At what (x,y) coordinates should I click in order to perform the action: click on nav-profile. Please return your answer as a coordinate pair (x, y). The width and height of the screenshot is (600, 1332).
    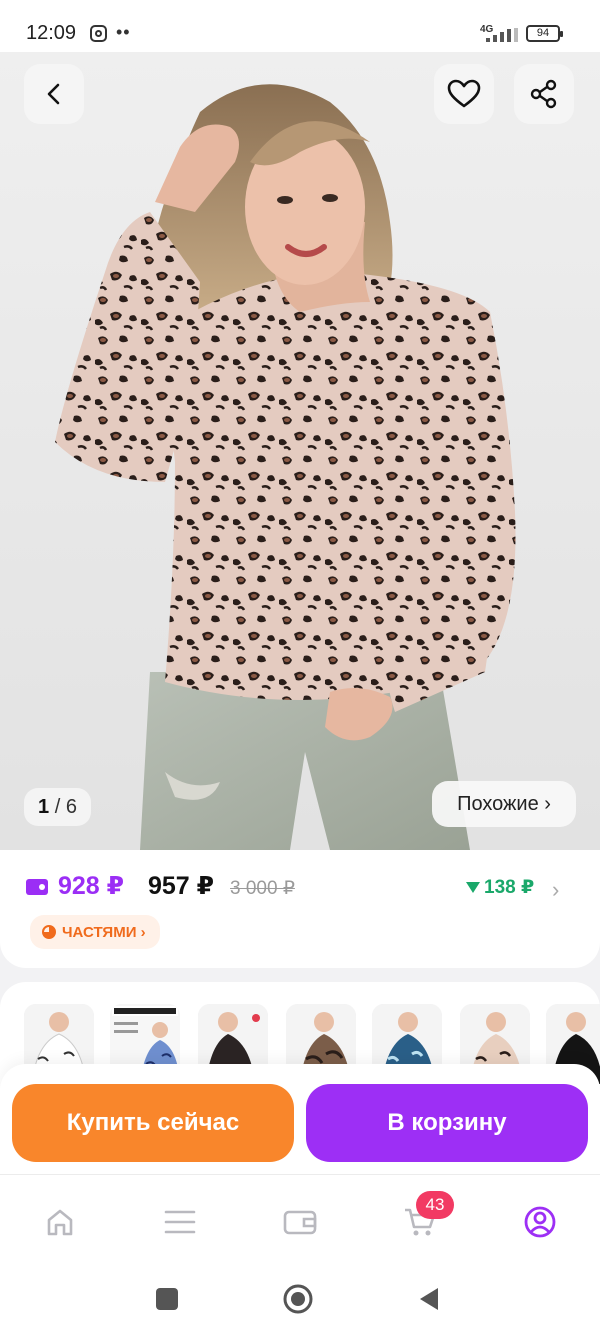
    Looking at the image, I should click on (540, 1222).